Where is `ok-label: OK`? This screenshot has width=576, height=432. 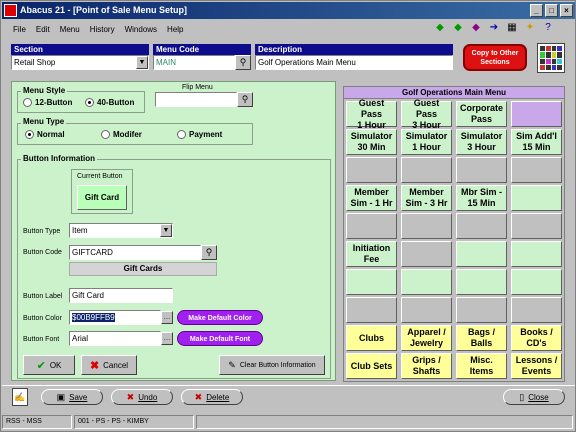
ok-label: OK is located at coordinates (55, 365).